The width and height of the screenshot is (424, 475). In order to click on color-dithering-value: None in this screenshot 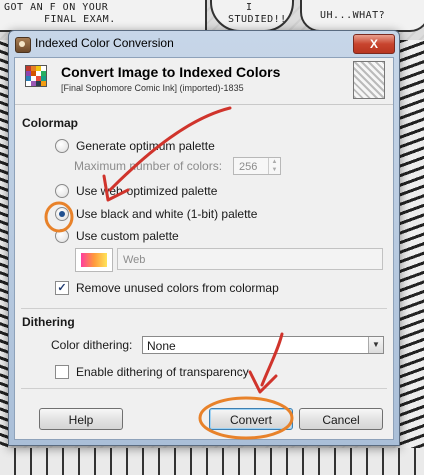, I will do `click(161, 346)`.